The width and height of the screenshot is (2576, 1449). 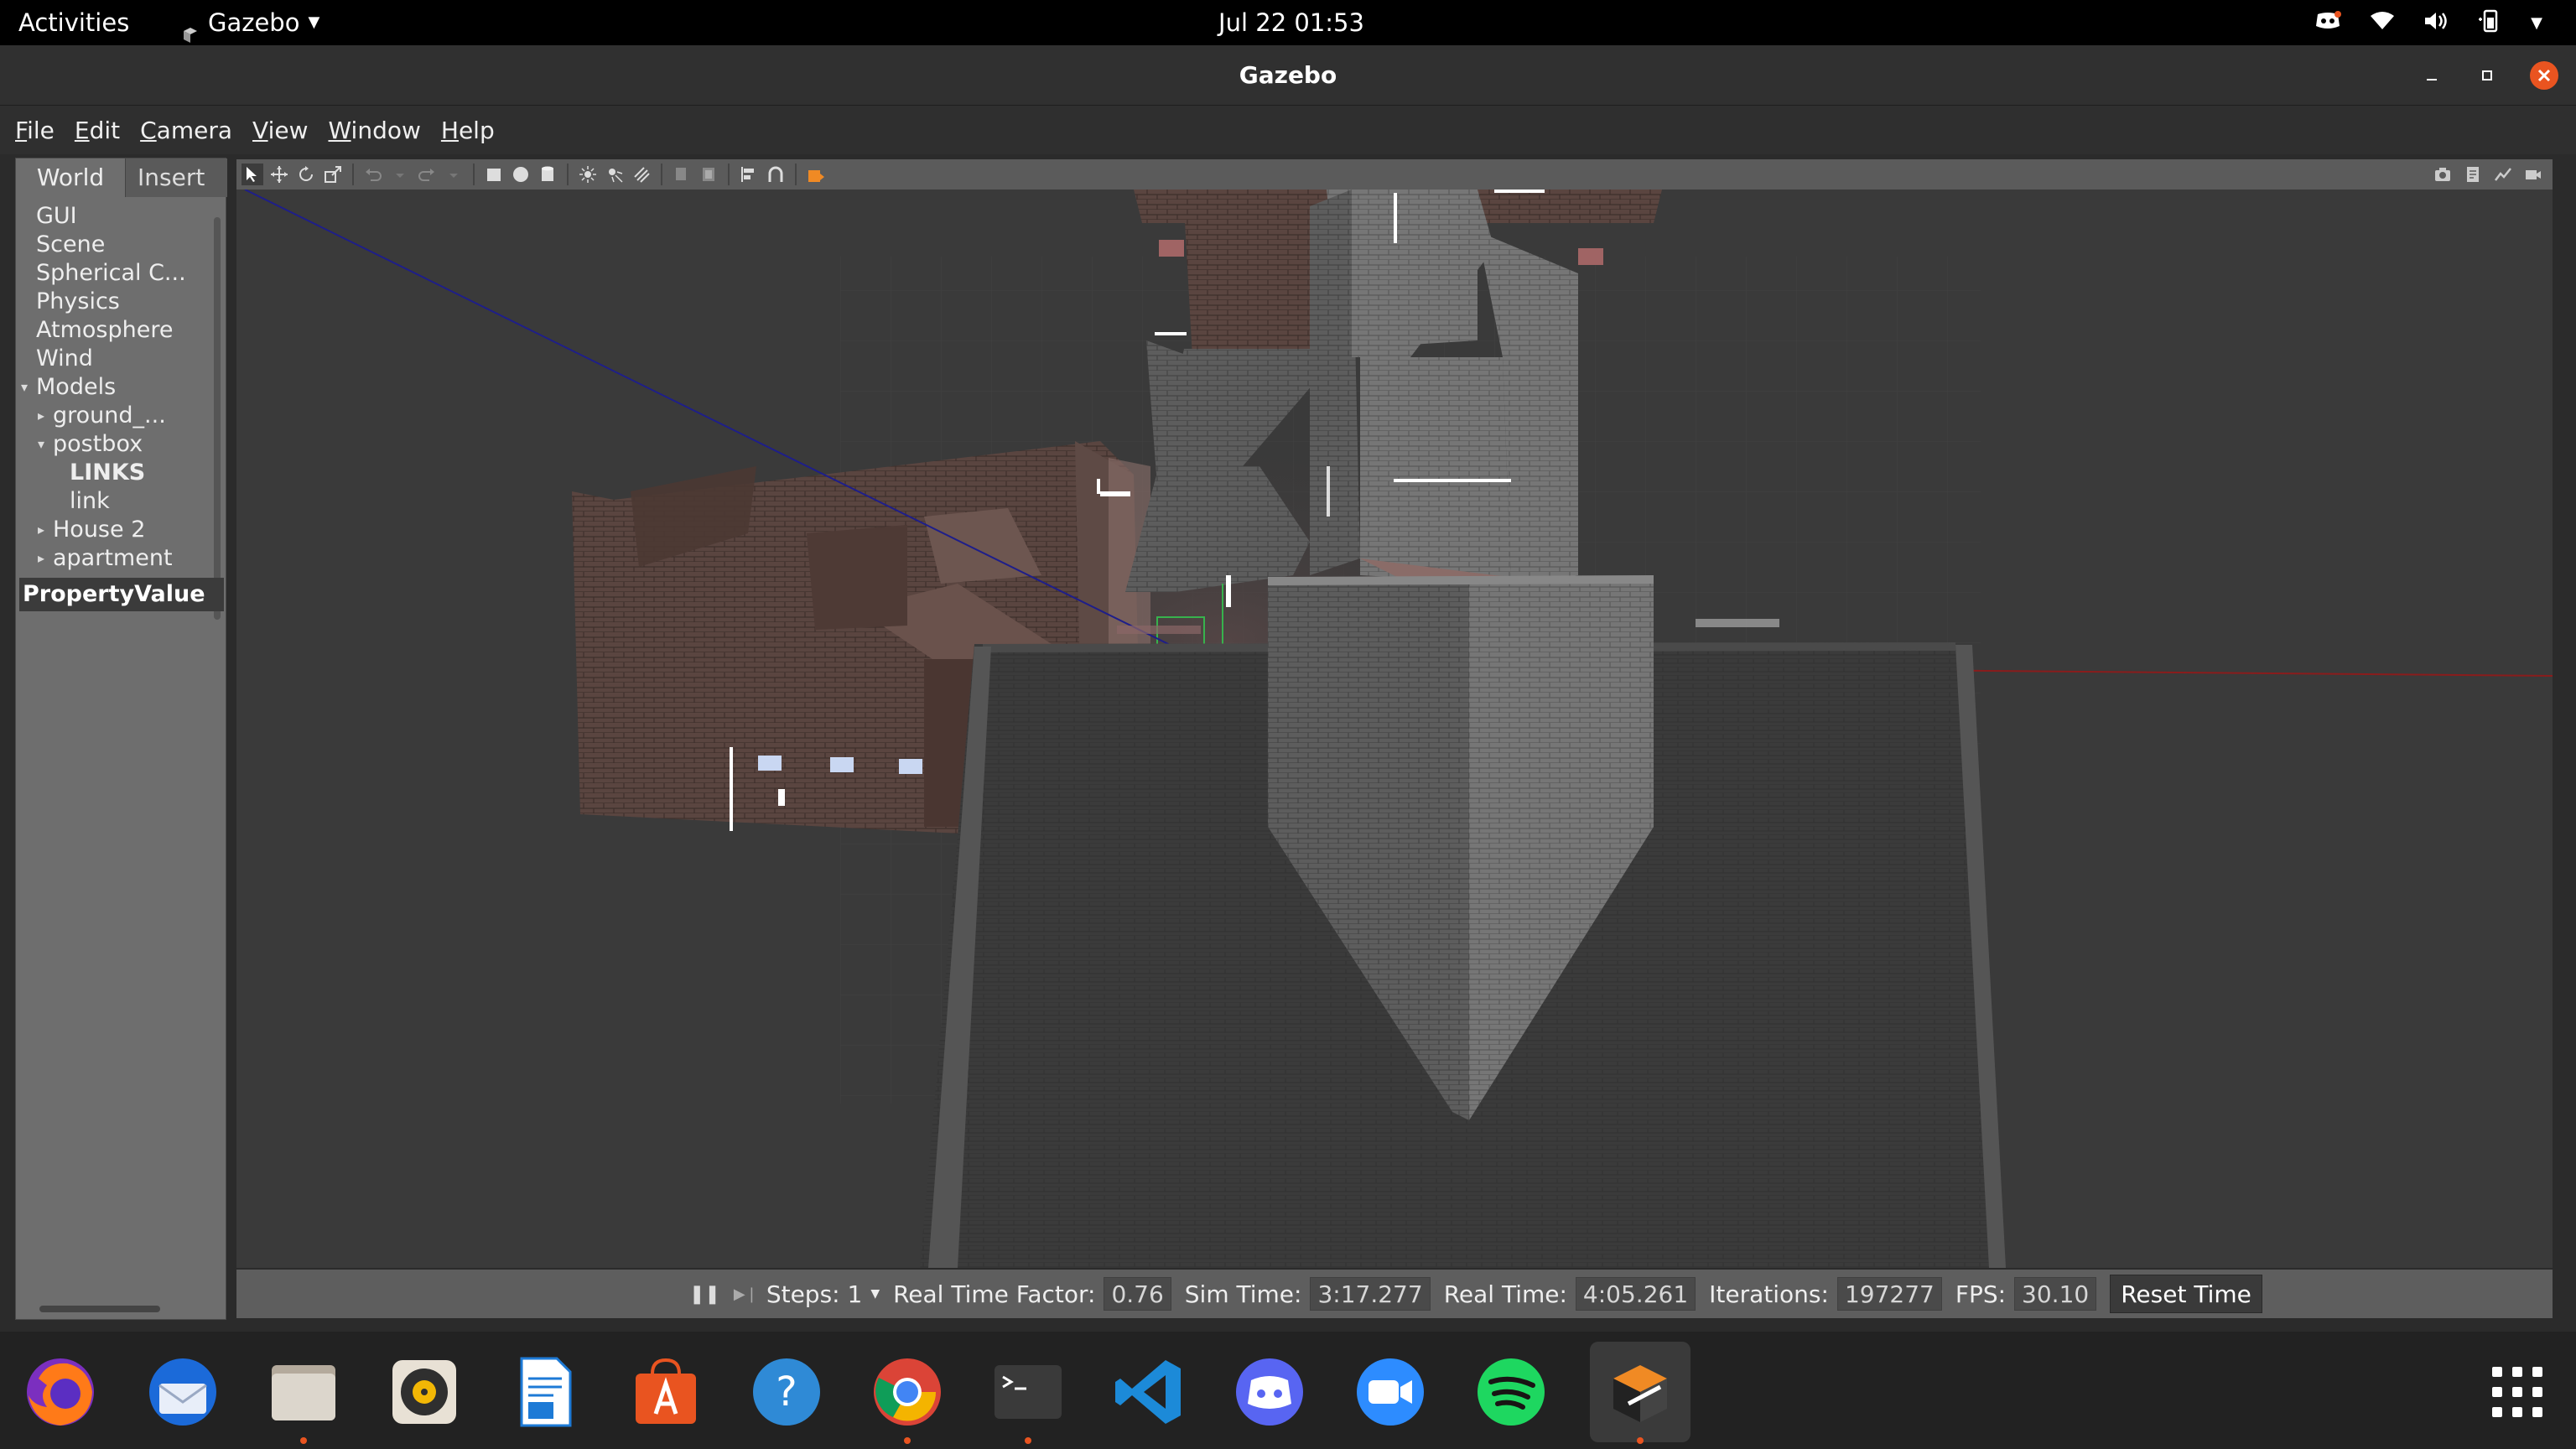 What do you see at coordinates (116, 558) in the screenshot?
I see `tree-item: ▸ apartment` at bounding box center [116, 558].